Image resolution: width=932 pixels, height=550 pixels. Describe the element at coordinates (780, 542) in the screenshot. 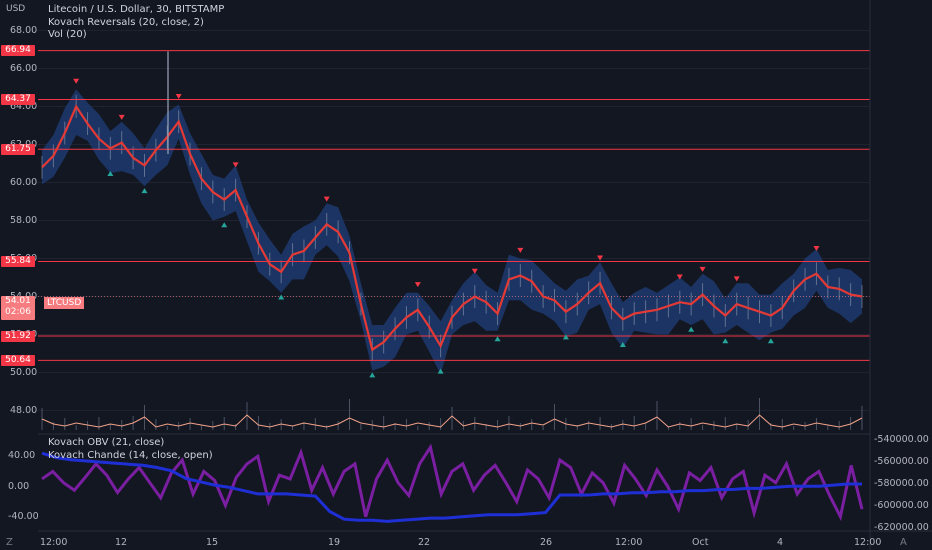

I see `time-tick-label: 4` at that location.